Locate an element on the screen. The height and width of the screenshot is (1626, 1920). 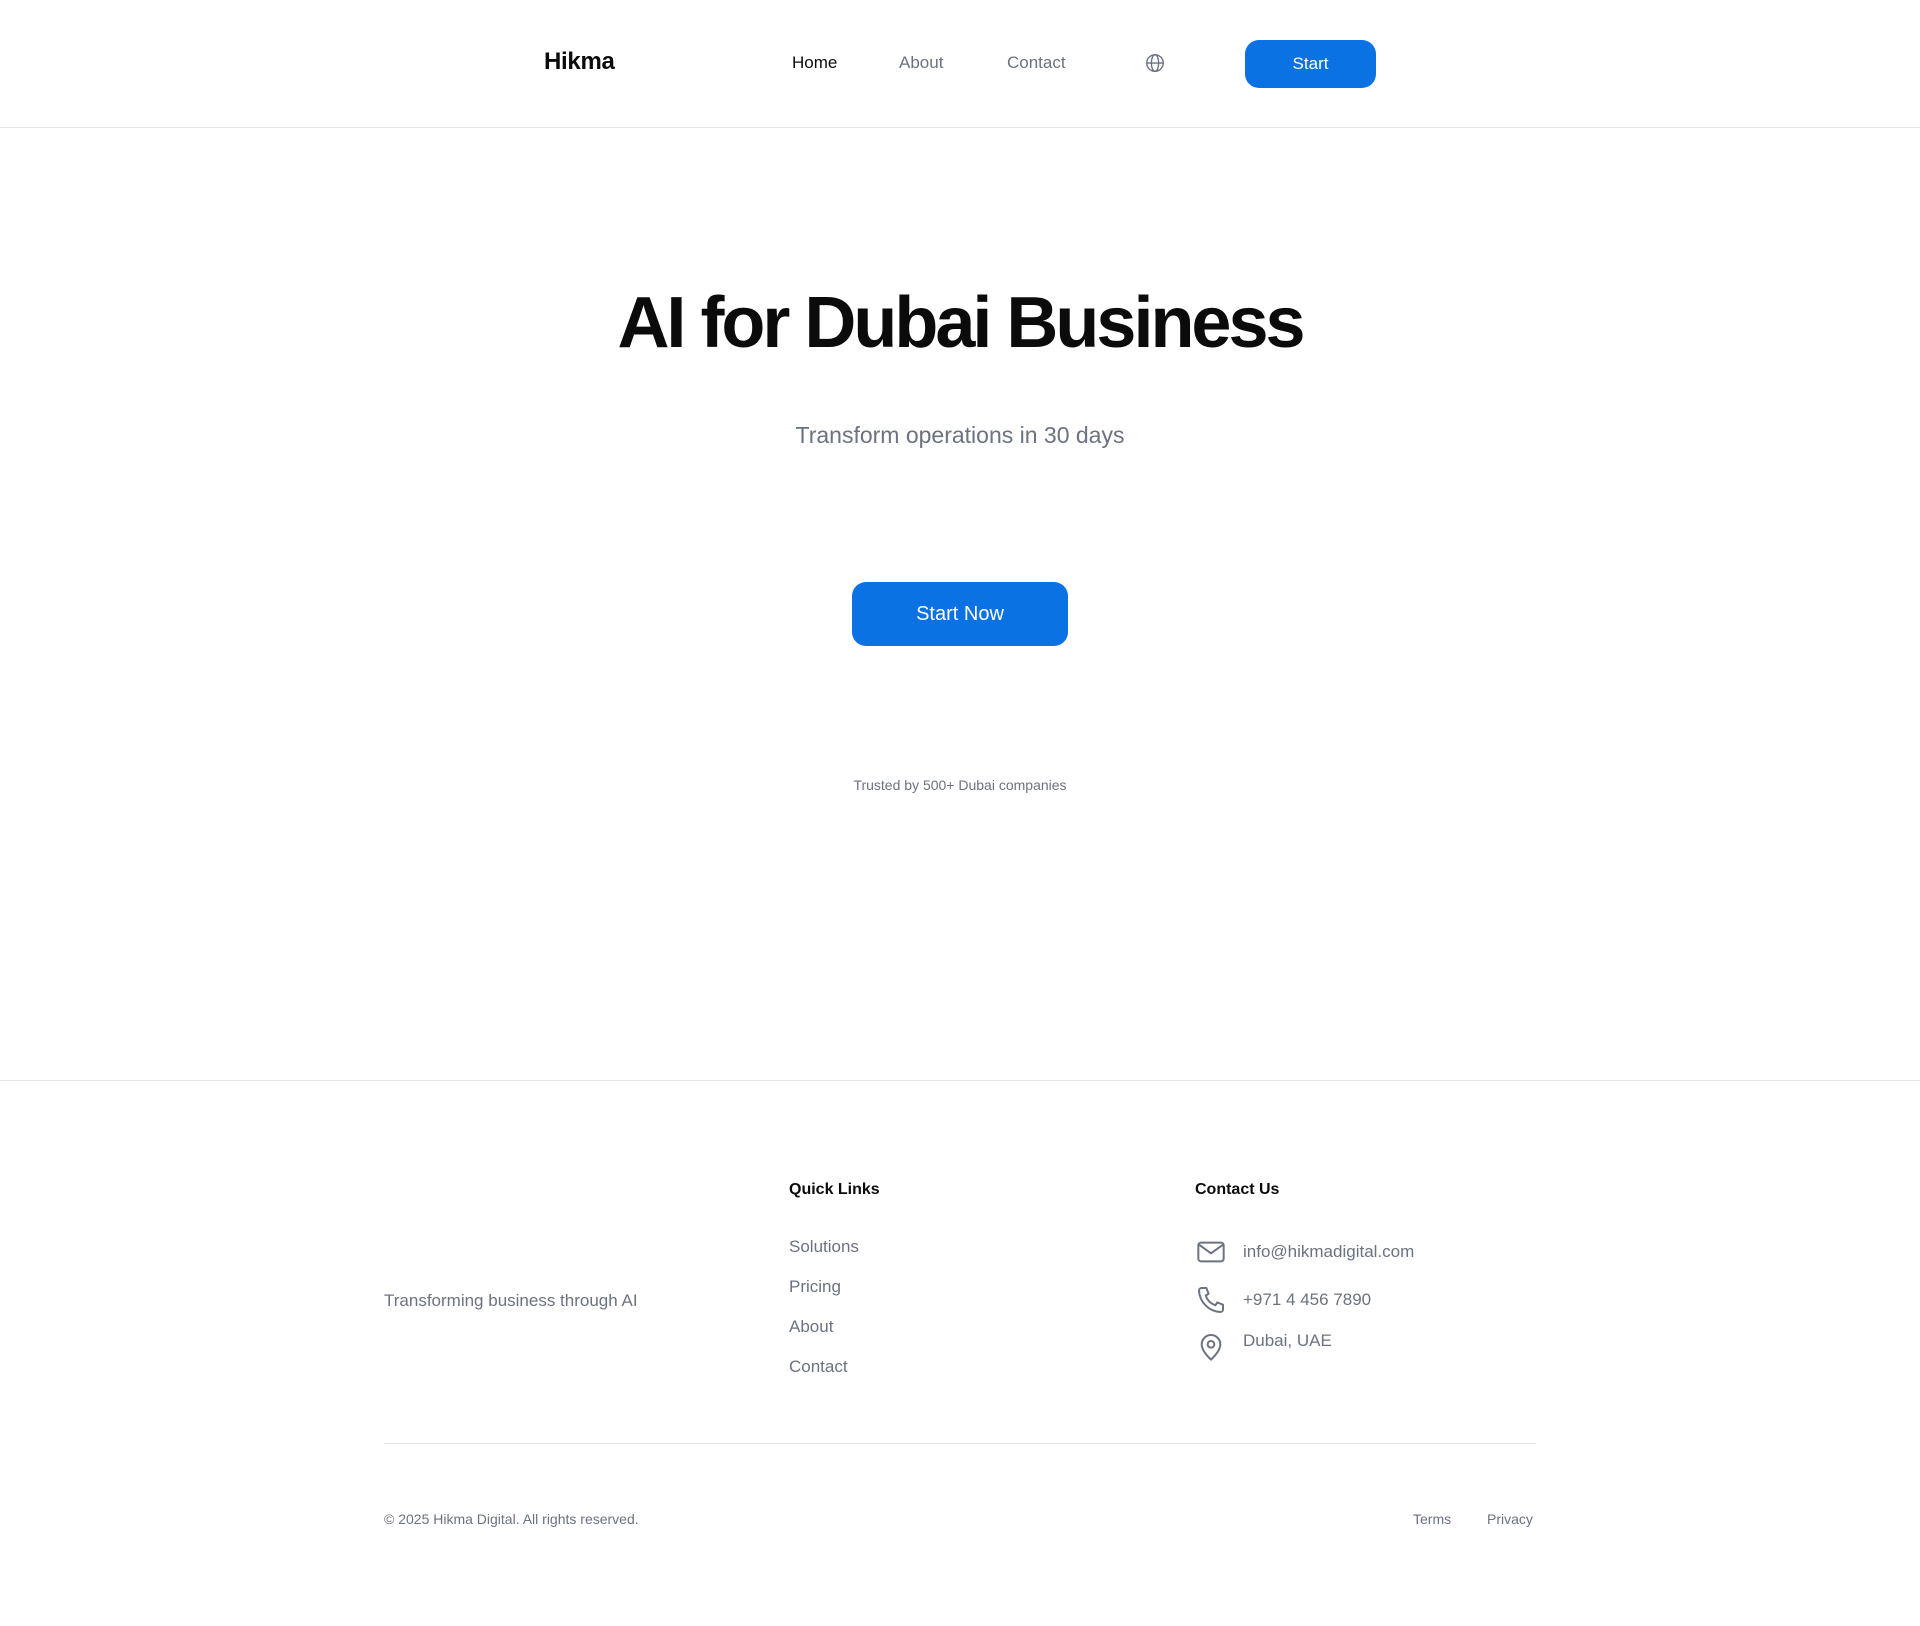
contact-phone: +971 4 456 7890 is located at coordinates (1283, 1300).